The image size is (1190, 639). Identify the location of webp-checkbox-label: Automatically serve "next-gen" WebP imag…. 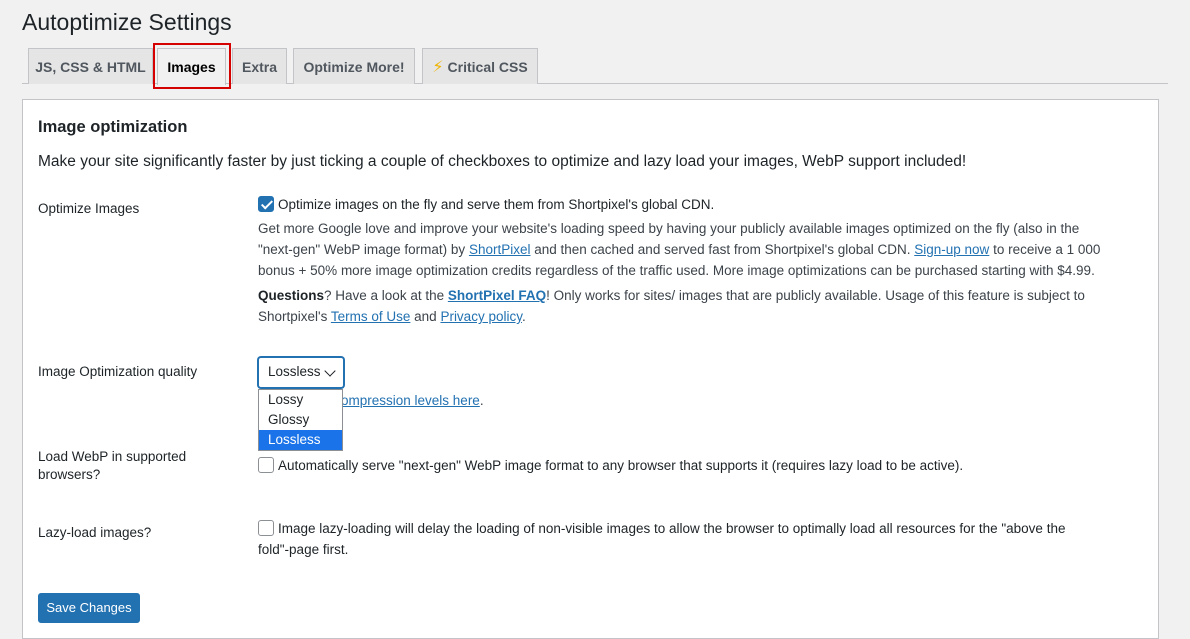
(621, 465).